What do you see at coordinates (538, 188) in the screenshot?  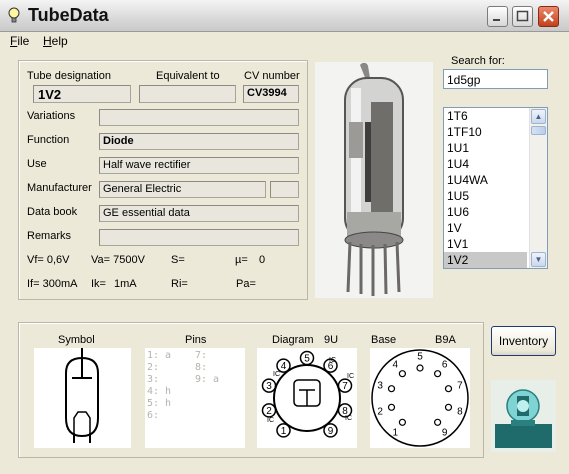 I see `list-scrollbar: ▲ ▼` at bounding box center [538, 188].